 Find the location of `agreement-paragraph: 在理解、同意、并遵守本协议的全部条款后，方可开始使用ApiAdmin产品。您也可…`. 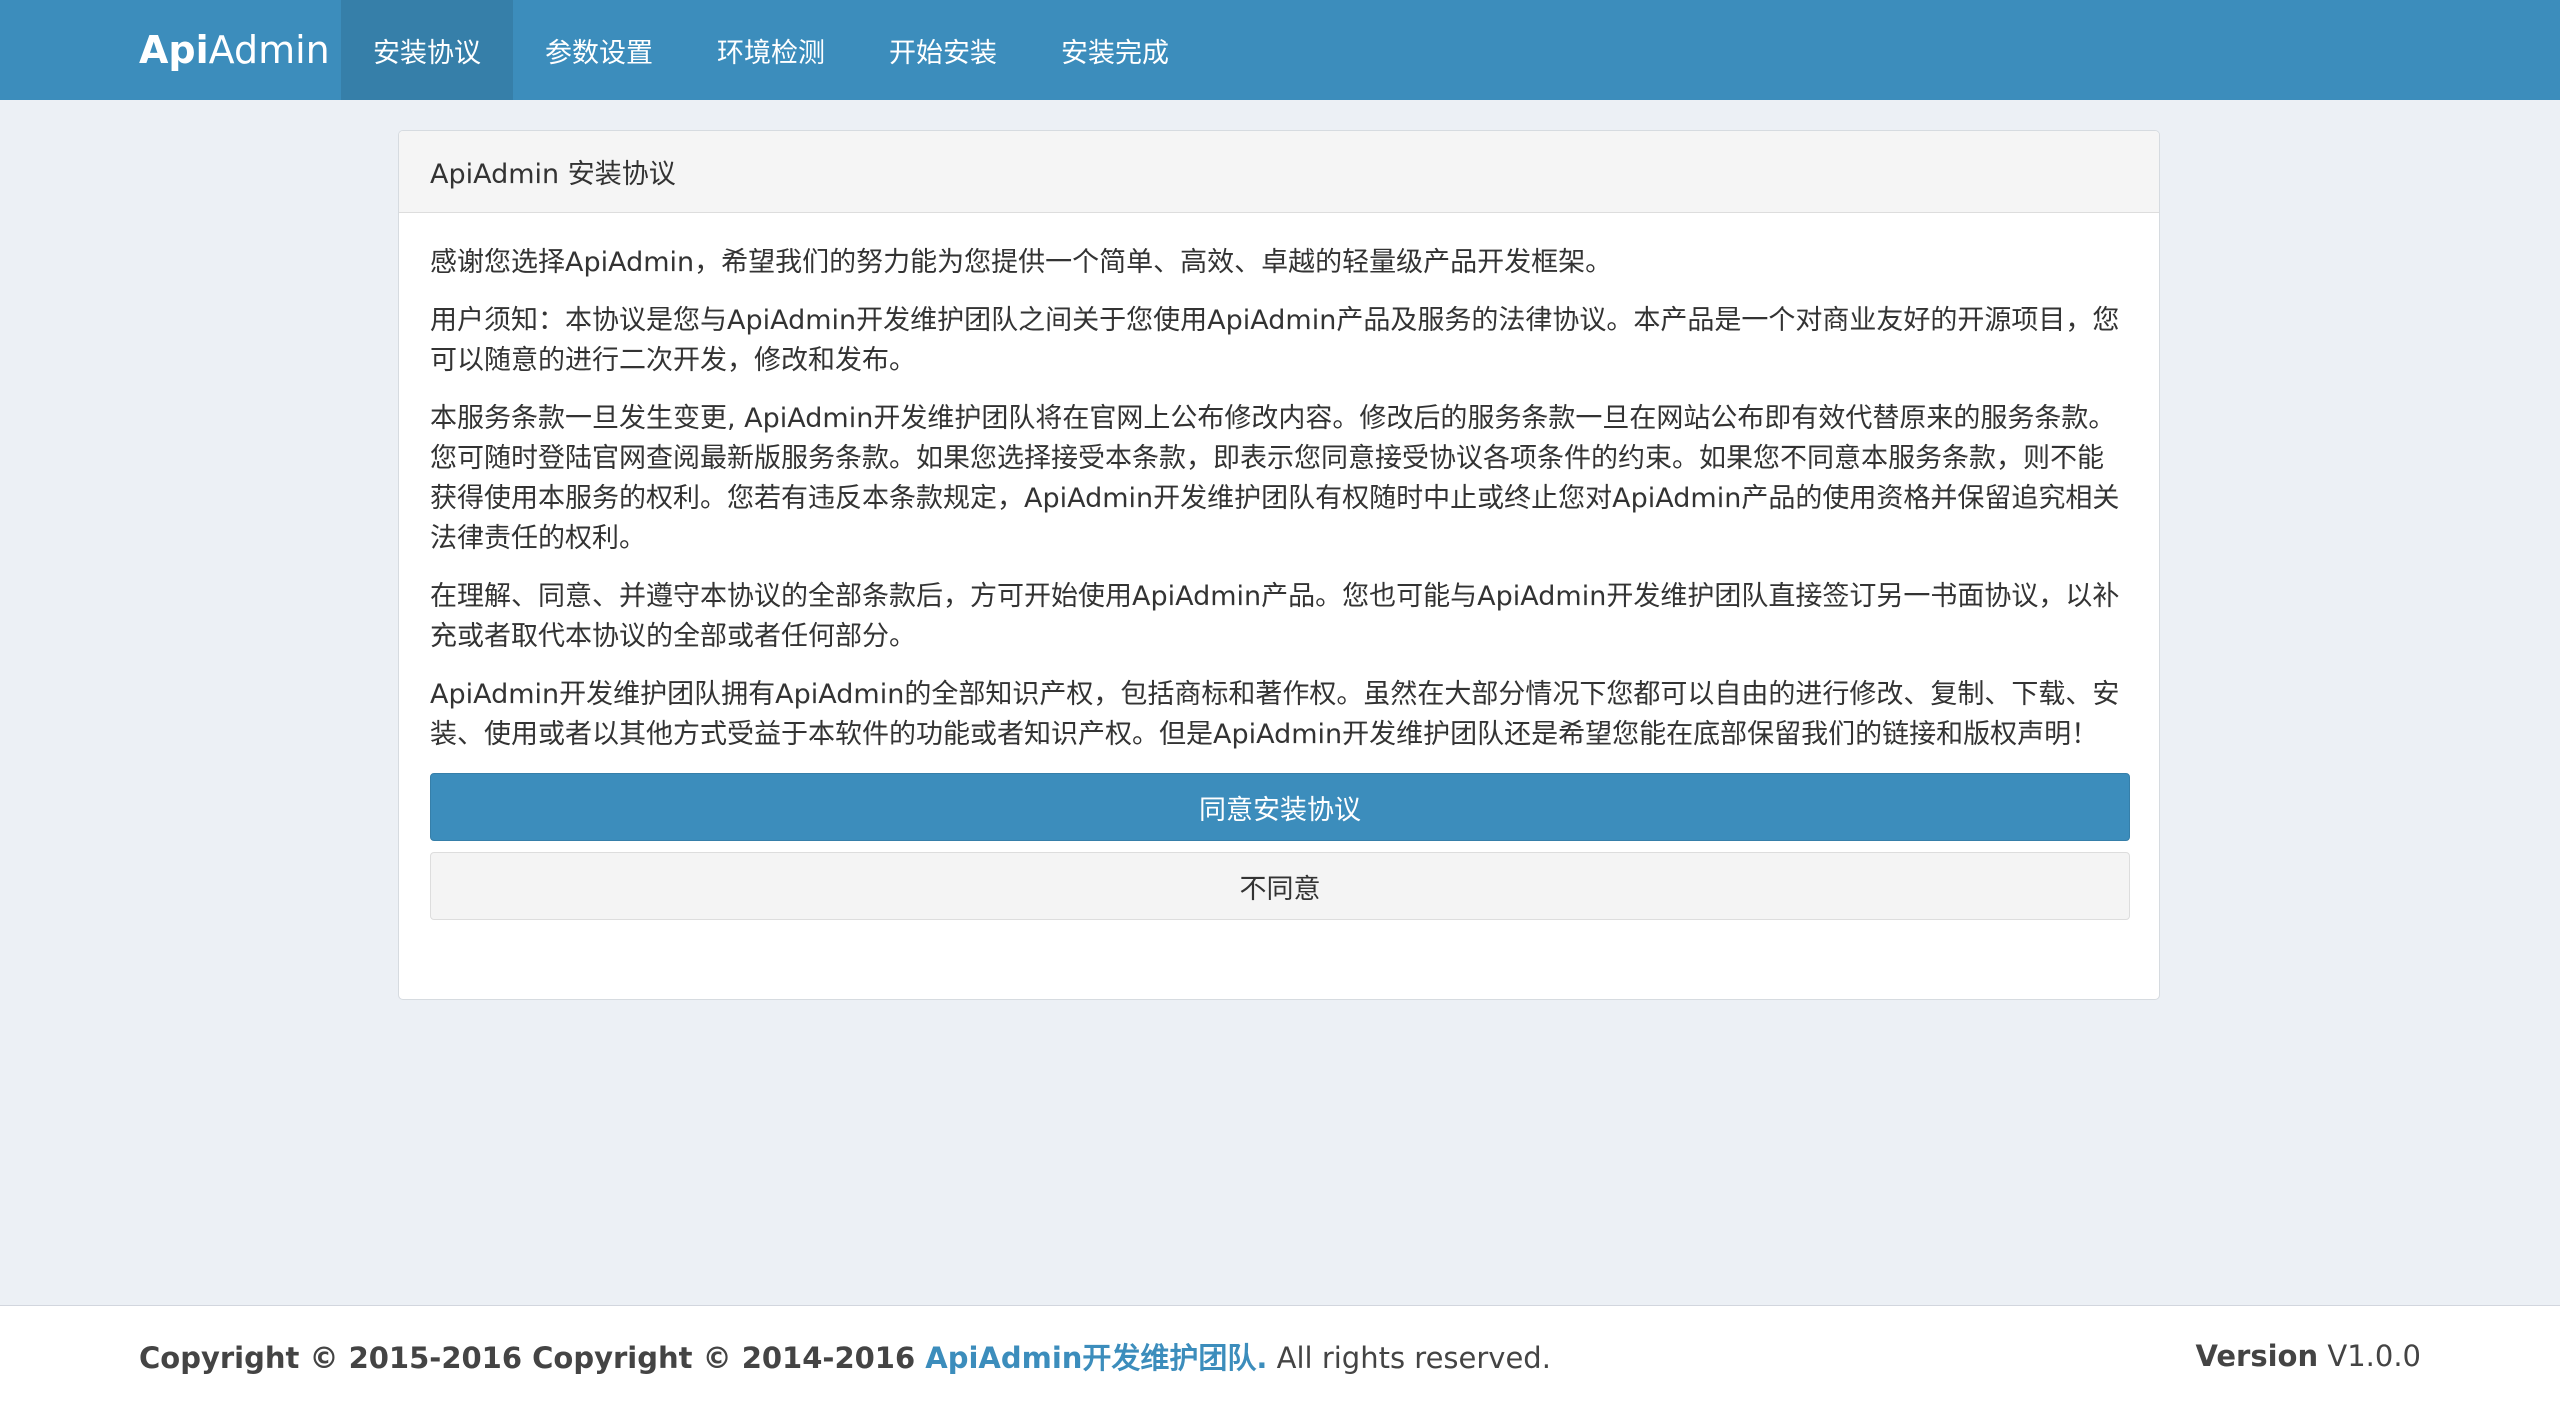

agreement-paragraph: 在理解、同意、并遵守本协议的全部条款后，方可开始使用ApiAdmin产品。您也可… is located at coordinates (1275, 616).